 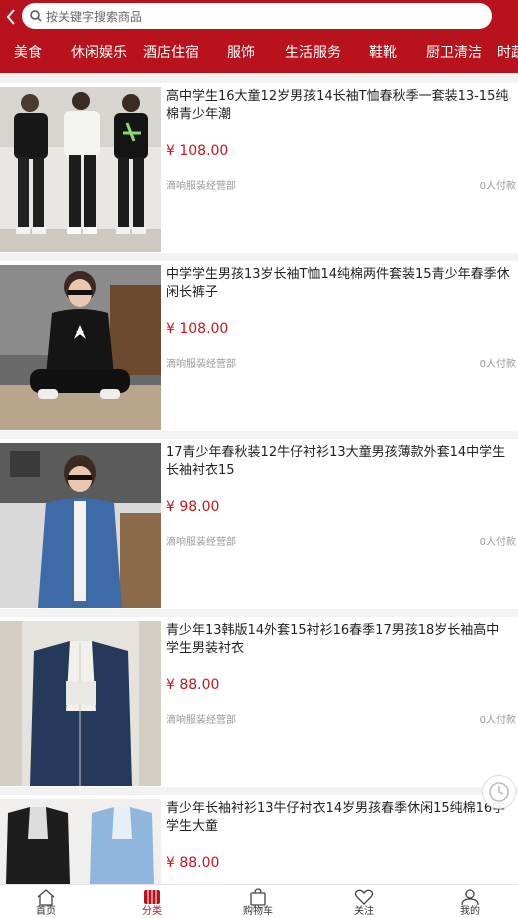 What do you see at coordinates (339, 818) in the screenshot?
I see `product-title: 青少年长袖衬衫13牛仔衬衣14岁男孩春季休闲15纯棉16学学生大童` at bounding box center [339, 818].